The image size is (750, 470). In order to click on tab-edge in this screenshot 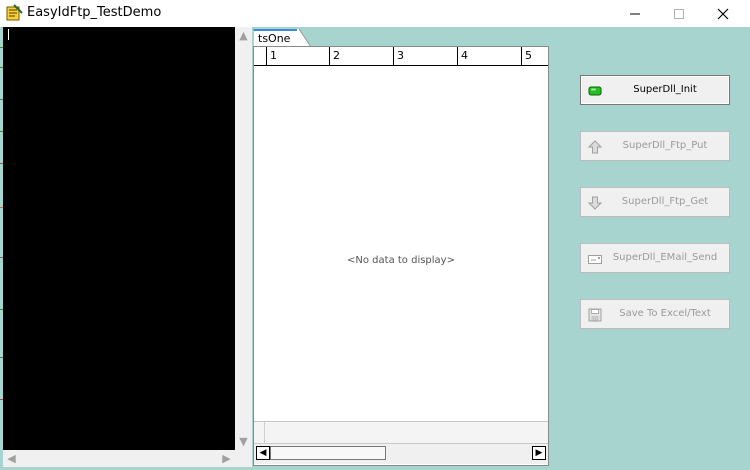, I will do `click(304, 38)`.